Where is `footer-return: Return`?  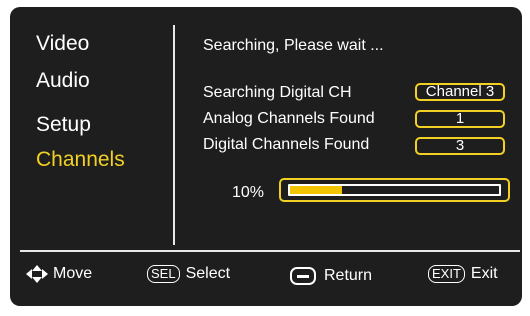 footer-return: Return is located at coordinates (331, 276).